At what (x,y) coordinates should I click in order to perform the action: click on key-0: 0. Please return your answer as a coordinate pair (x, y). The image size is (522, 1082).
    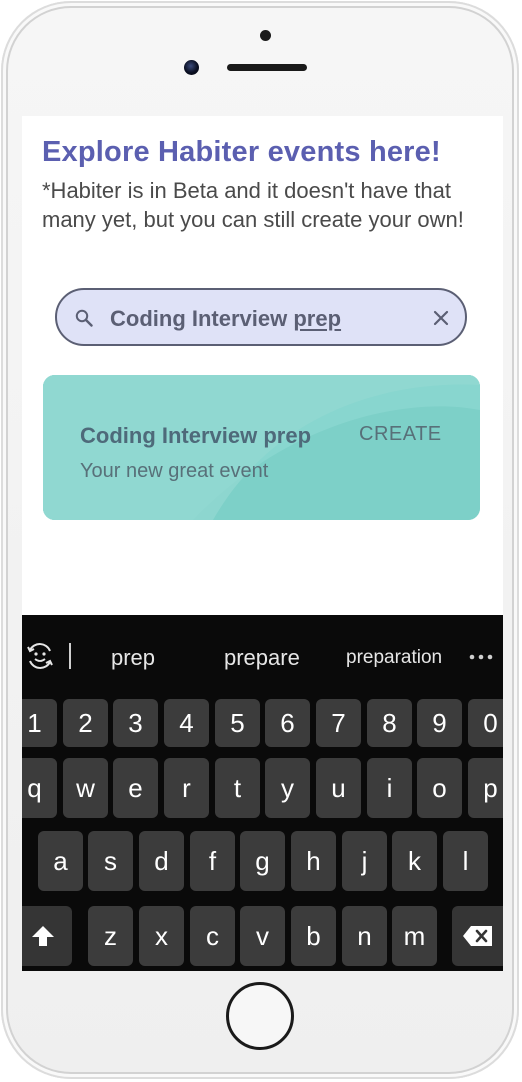
    Looking at the image, I should click on (485, 723).